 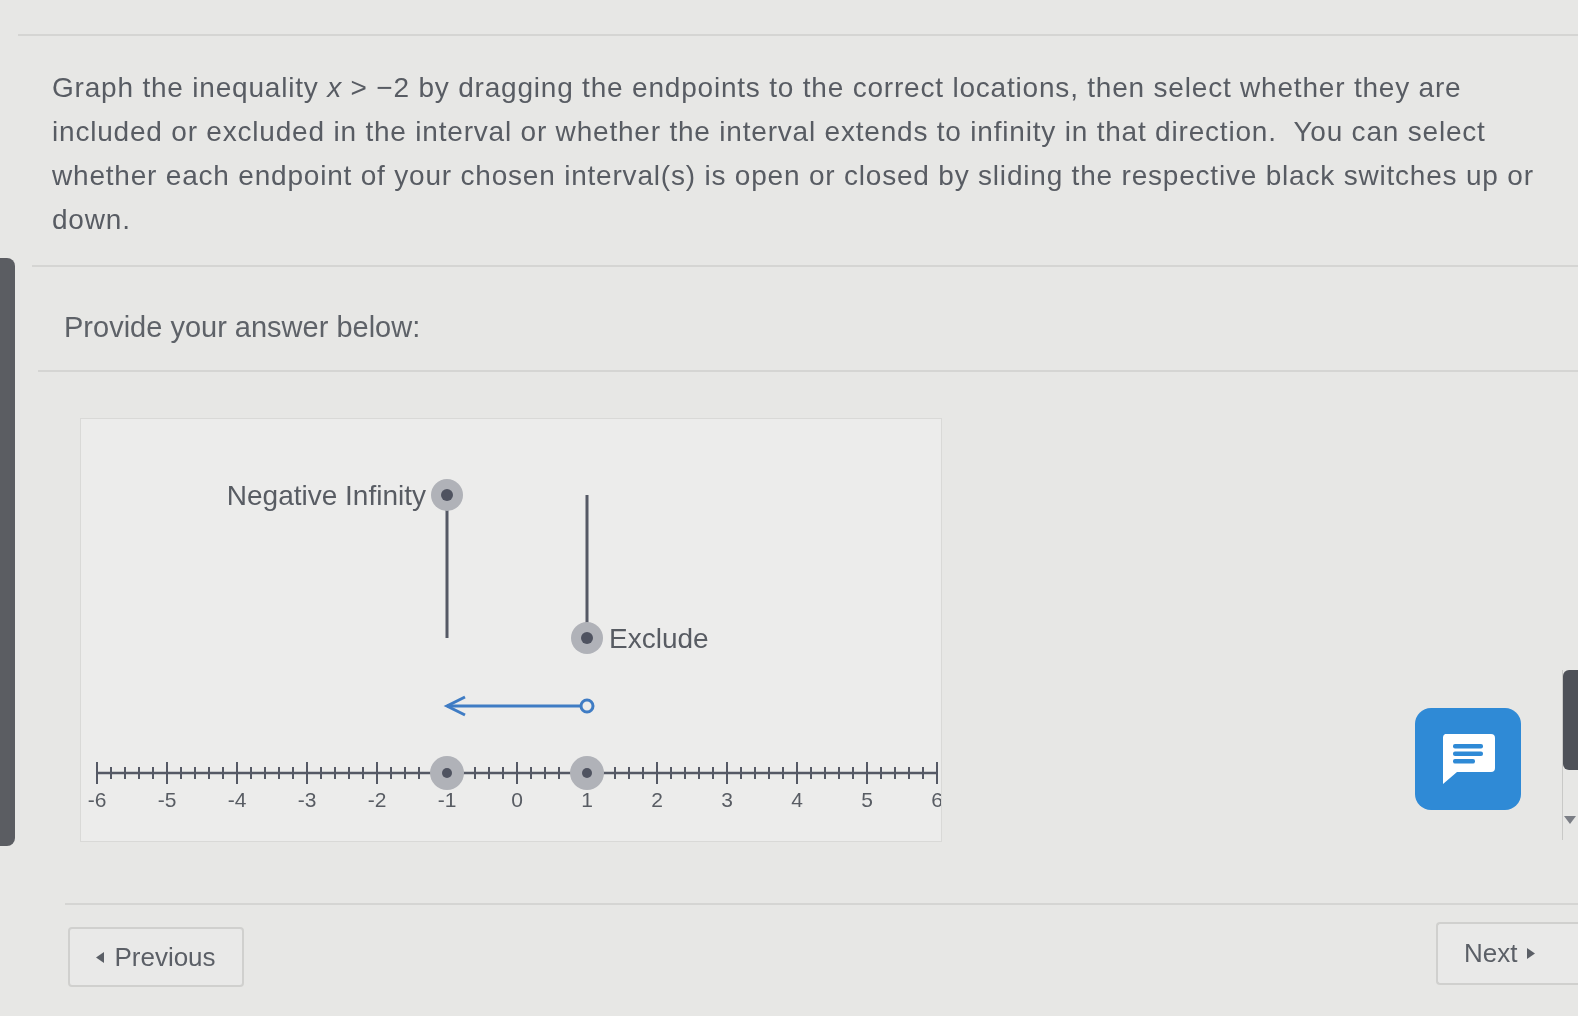 I want to click on tick-label: -5, so click(x=167, y=799).